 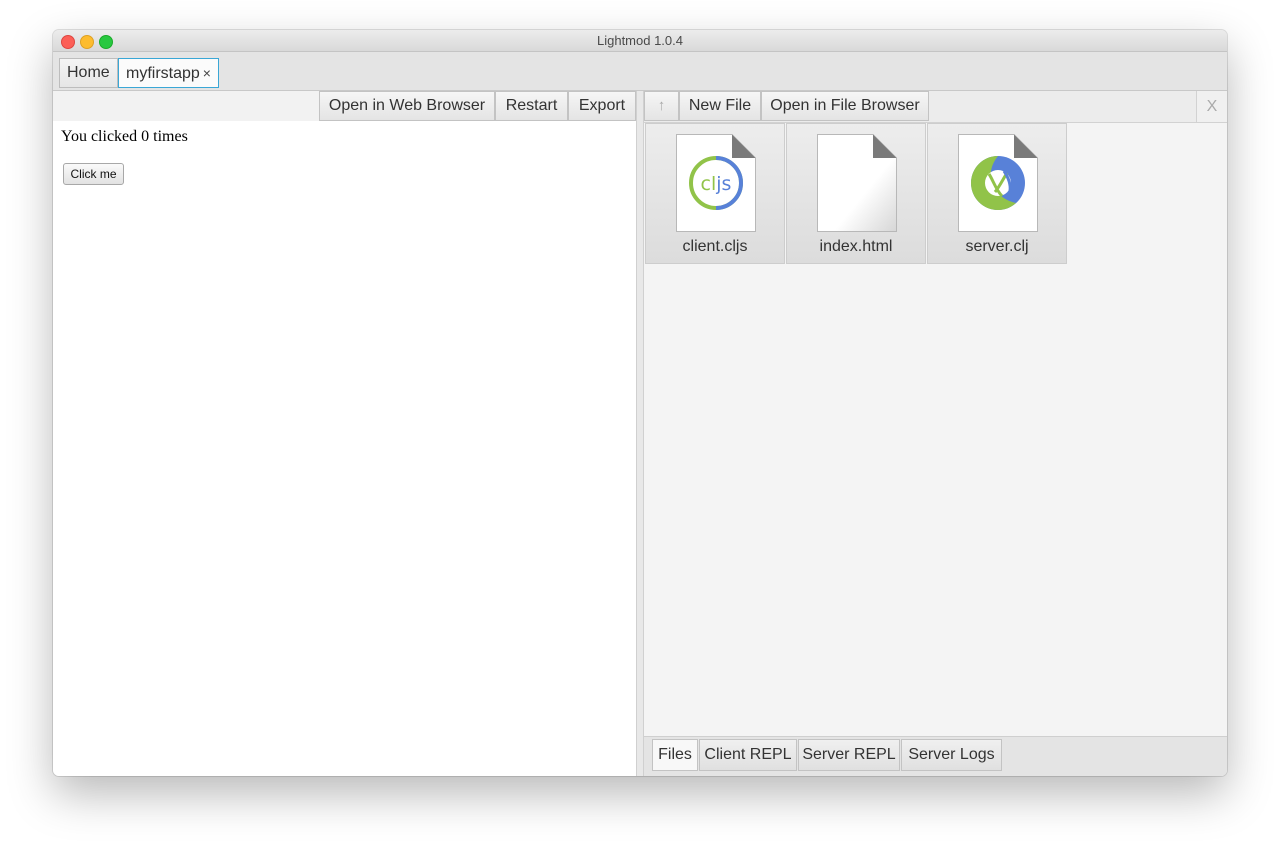 I want to click on preview-toolbar: Open in Web Browser Restart Export, so click(x=344, y=106).